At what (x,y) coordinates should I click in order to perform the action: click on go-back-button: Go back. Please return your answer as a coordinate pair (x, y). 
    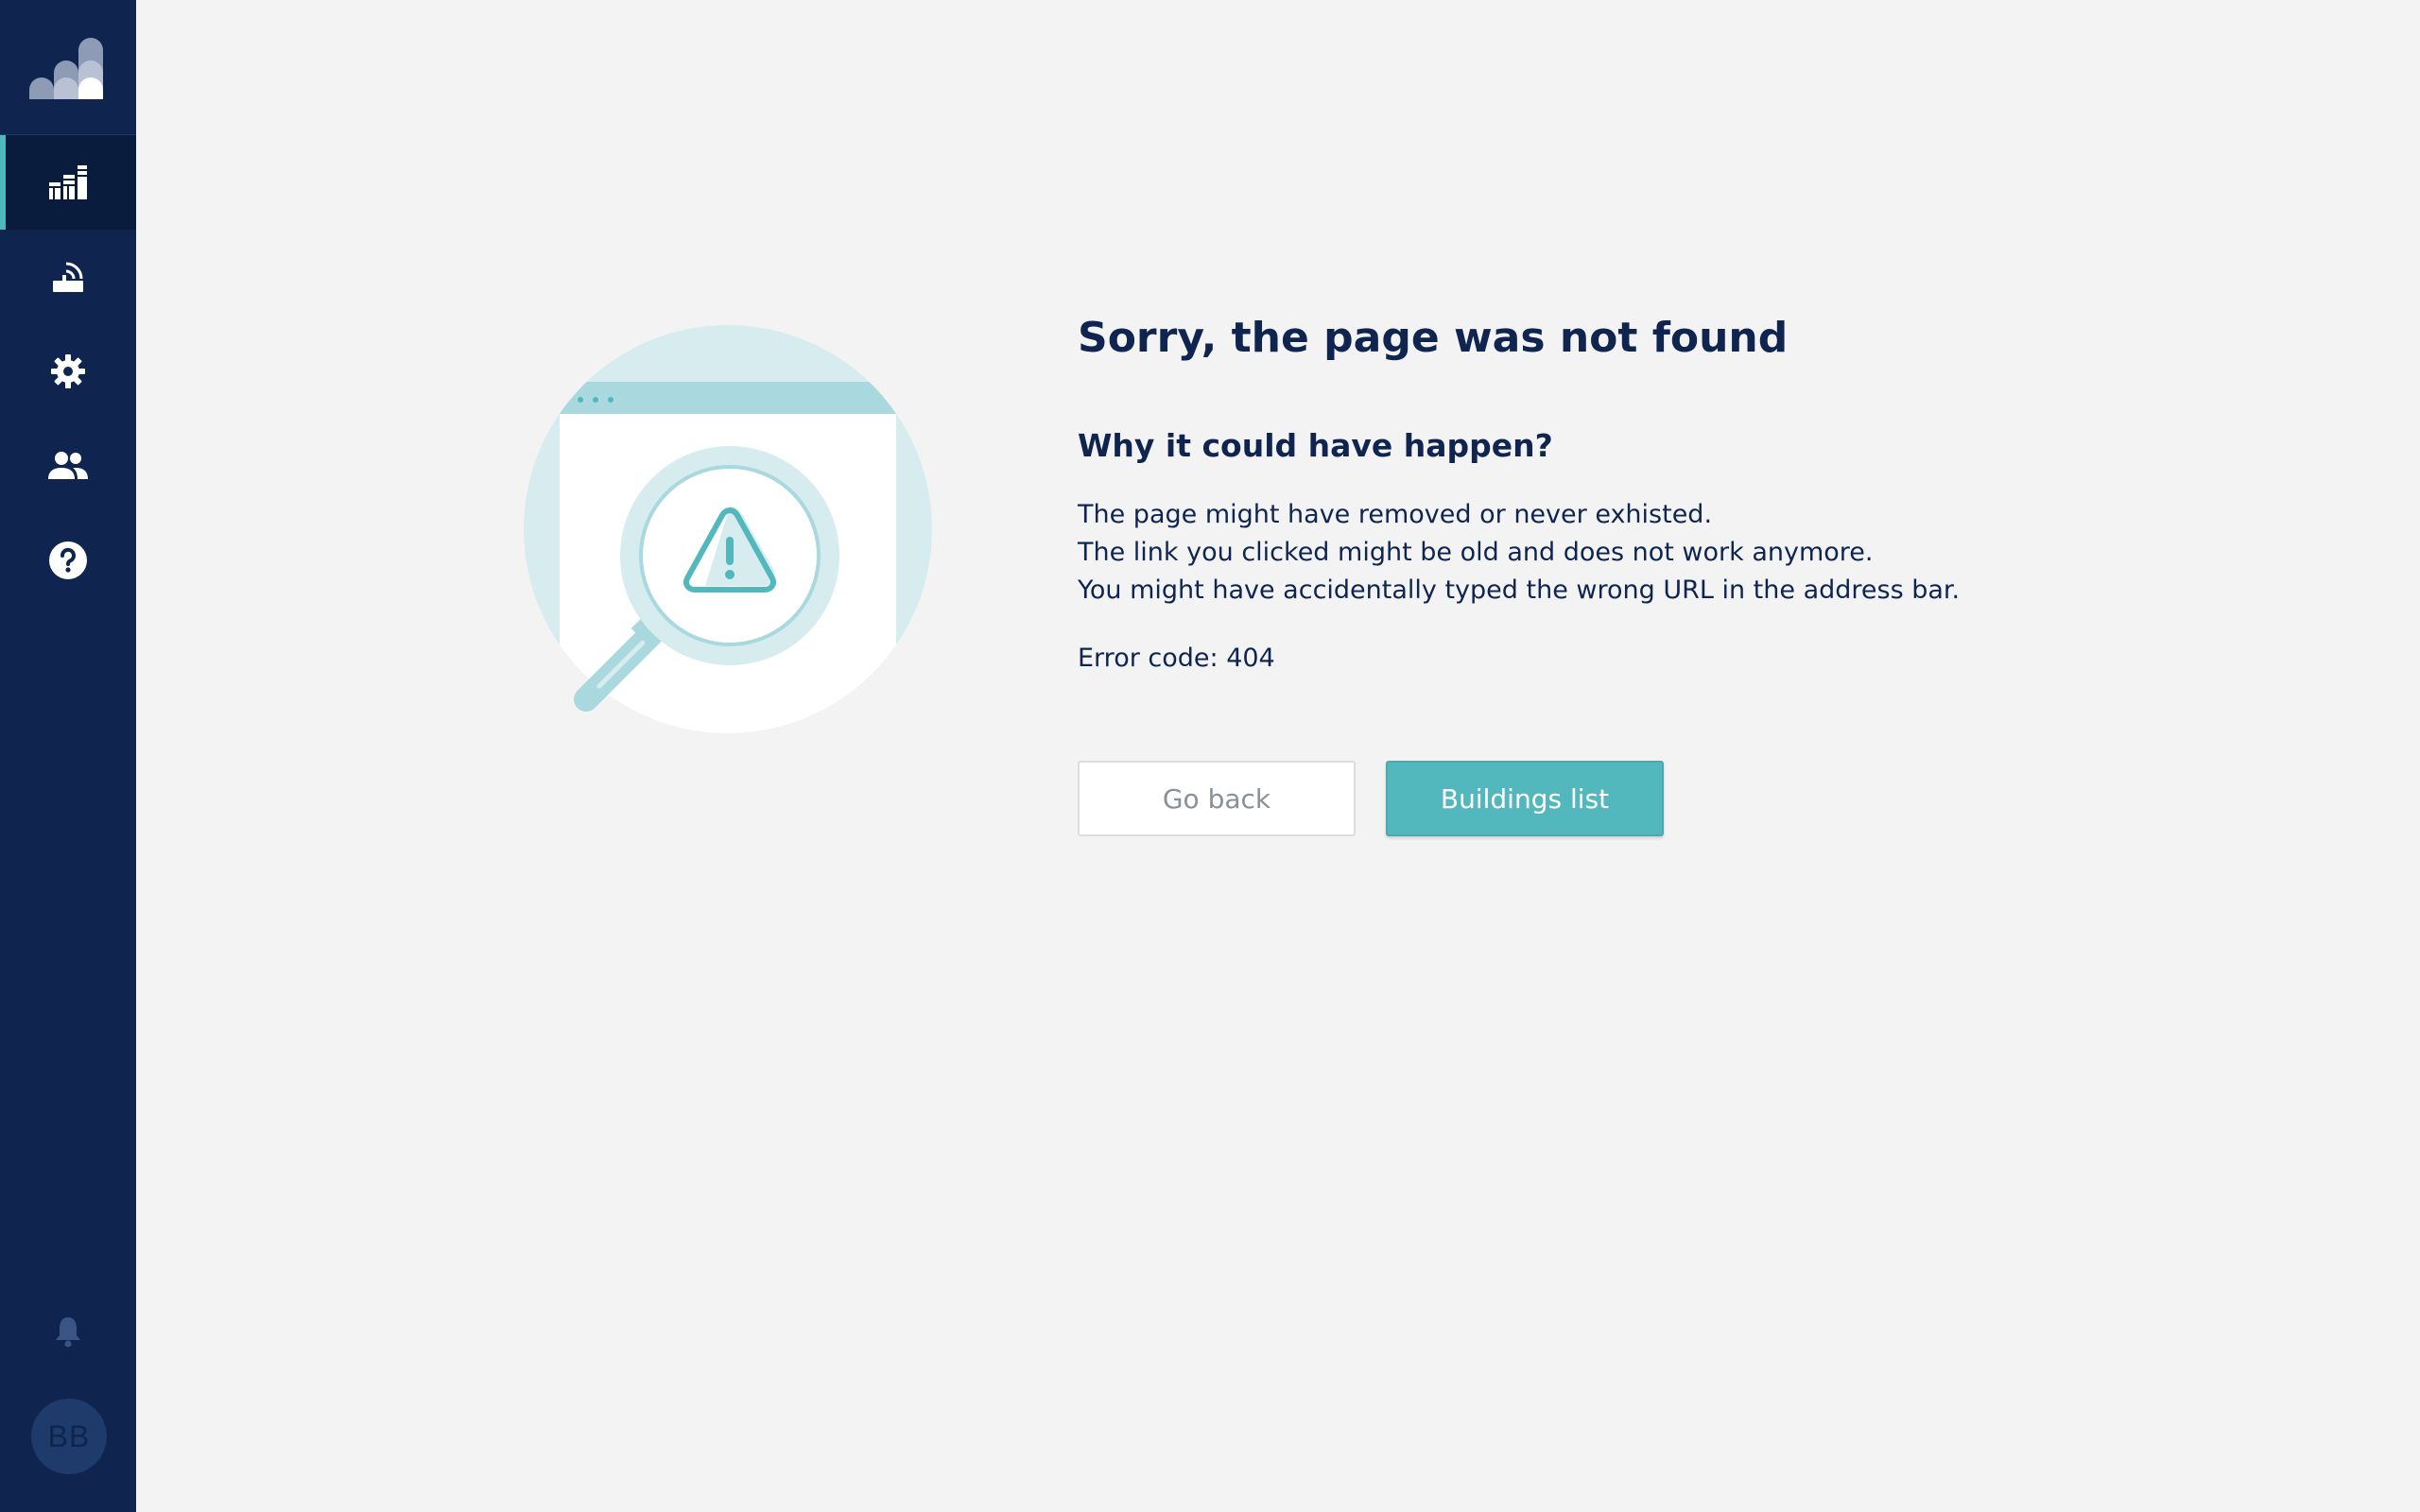
    Looking at the image, I should click on (1217, 798).